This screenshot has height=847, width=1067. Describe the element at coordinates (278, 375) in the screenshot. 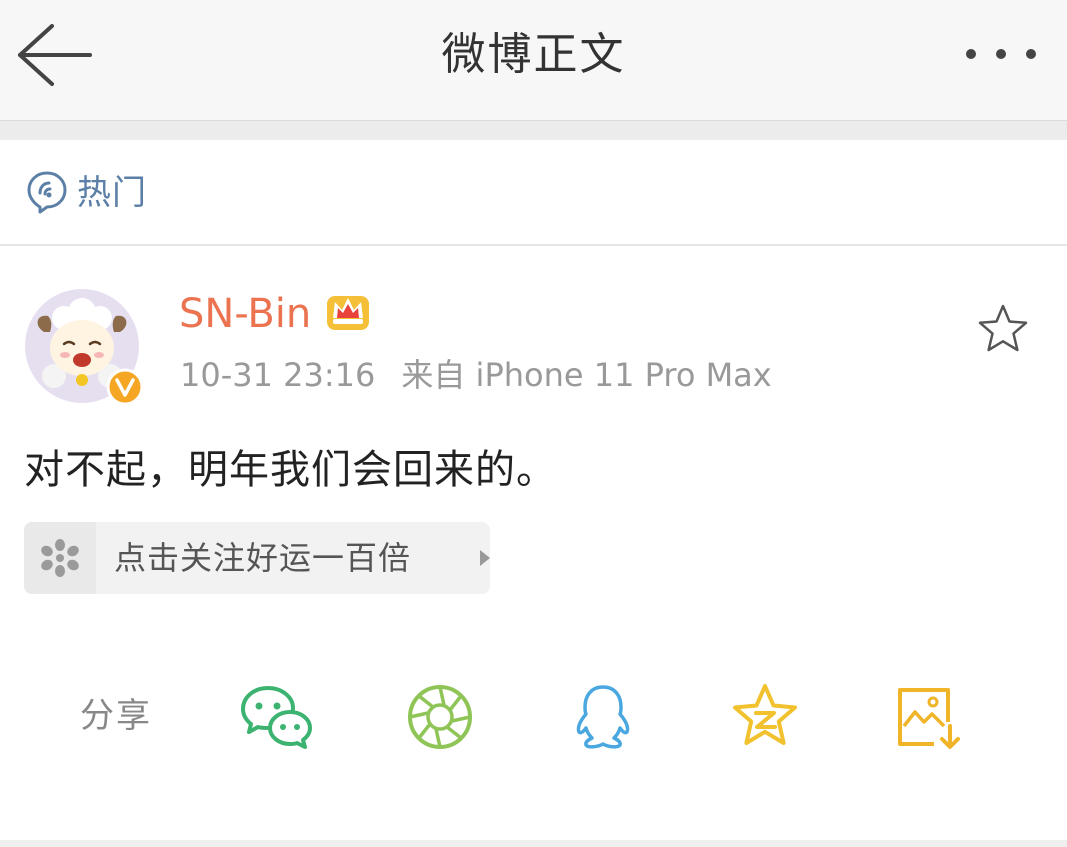

I see `post-timestamp: 10-31 23:16` at that location.